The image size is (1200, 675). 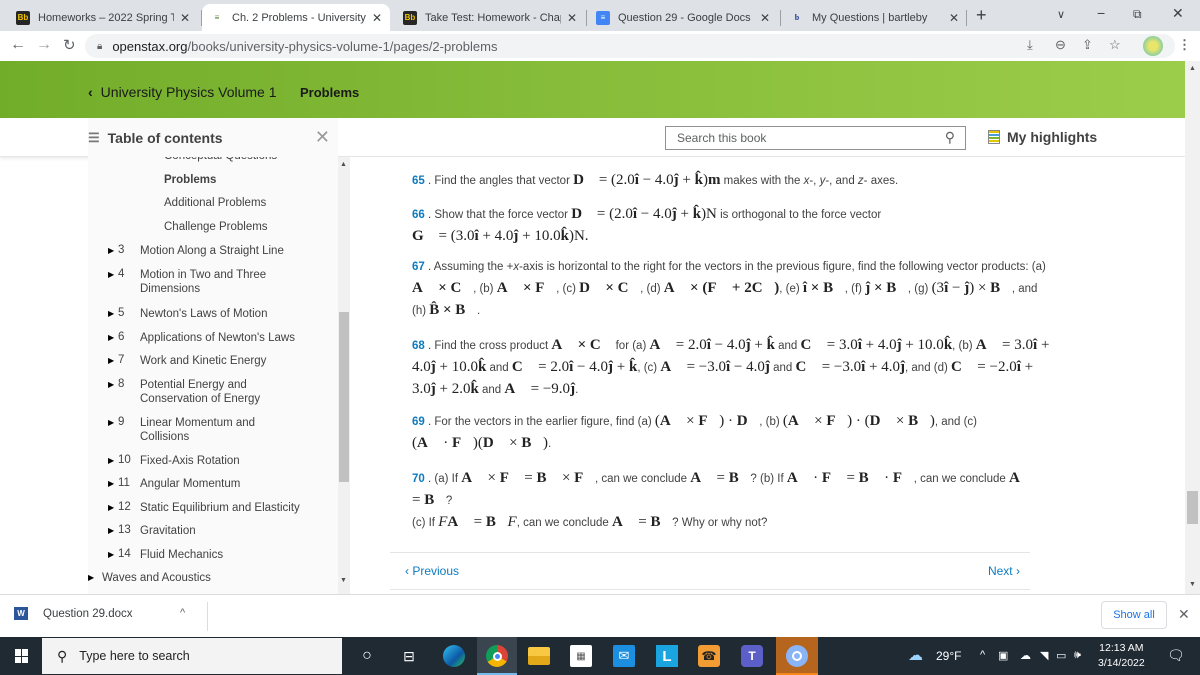 I want to click on onedrive-icon: ☁, so click(x=1025, y=655).